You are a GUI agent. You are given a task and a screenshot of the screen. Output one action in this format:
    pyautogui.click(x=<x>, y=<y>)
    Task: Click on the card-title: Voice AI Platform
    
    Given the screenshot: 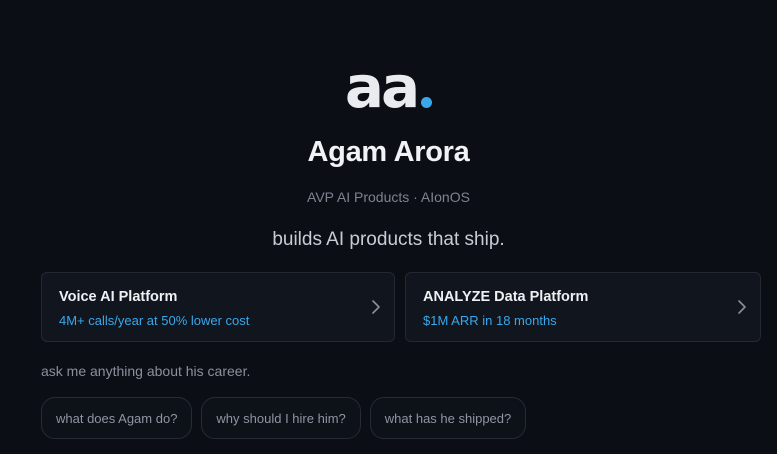 What is the action you would take?
    pyautogui.click(x=118, y=297)
    